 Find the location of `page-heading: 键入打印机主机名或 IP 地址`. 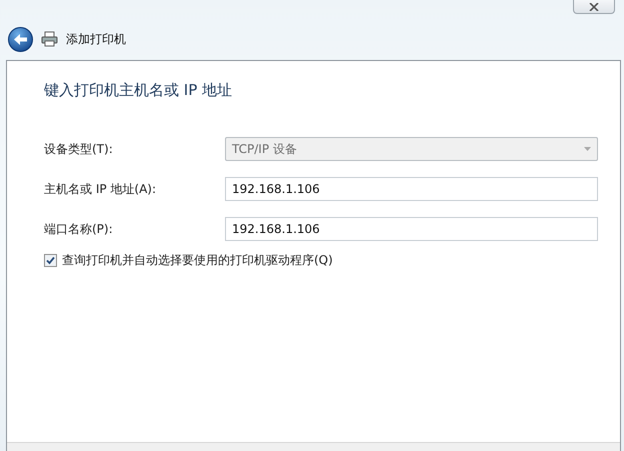

page-heading: 键入打印机主机名或 IP 地址 is located at coordinates (139, 90).